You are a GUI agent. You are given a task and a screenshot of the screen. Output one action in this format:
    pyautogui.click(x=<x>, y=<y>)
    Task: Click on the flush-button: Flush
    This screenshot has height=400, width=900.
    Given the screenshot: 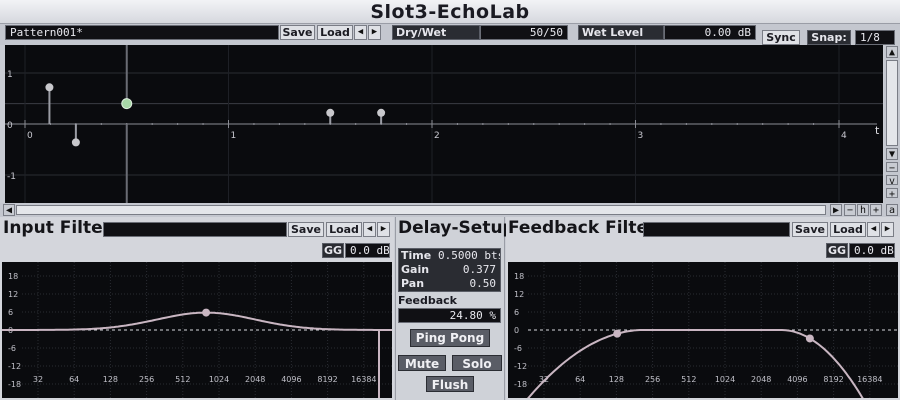 What is the action you would take?
    pyautogui.click(x=450, y=384)
    